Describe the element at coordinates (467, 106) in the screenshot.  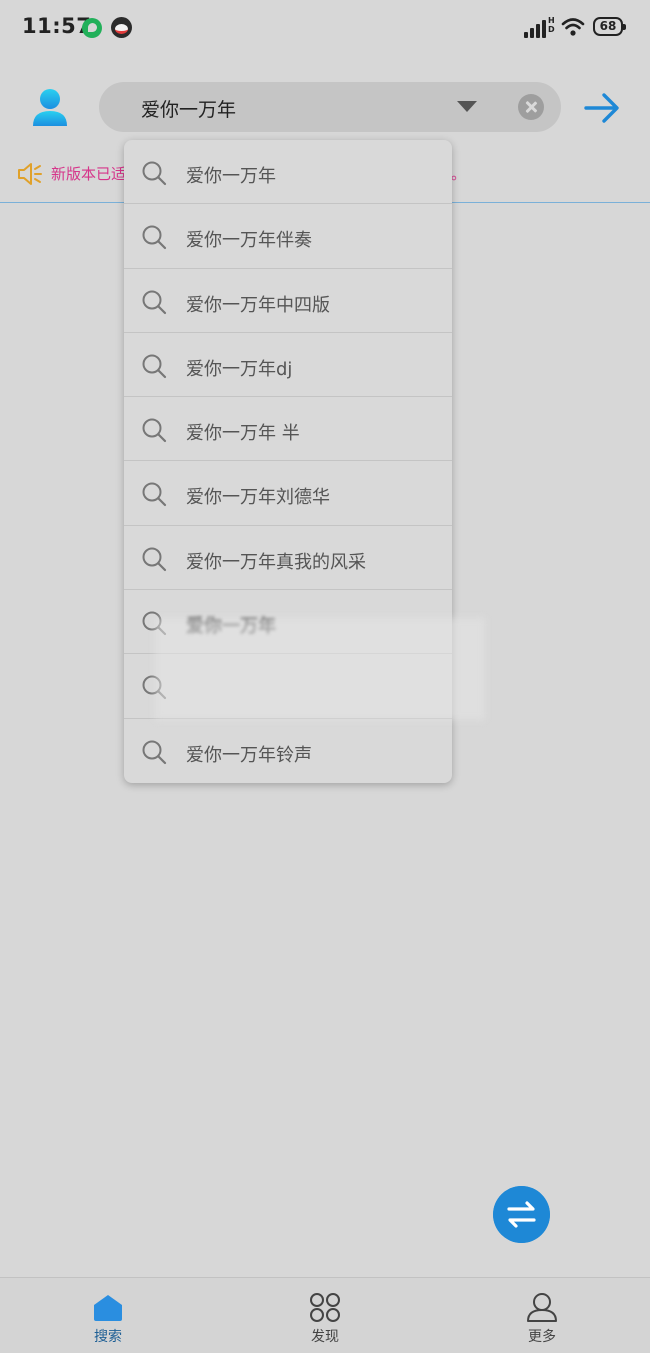
I see `dropdown-arrow-icon` at that location.